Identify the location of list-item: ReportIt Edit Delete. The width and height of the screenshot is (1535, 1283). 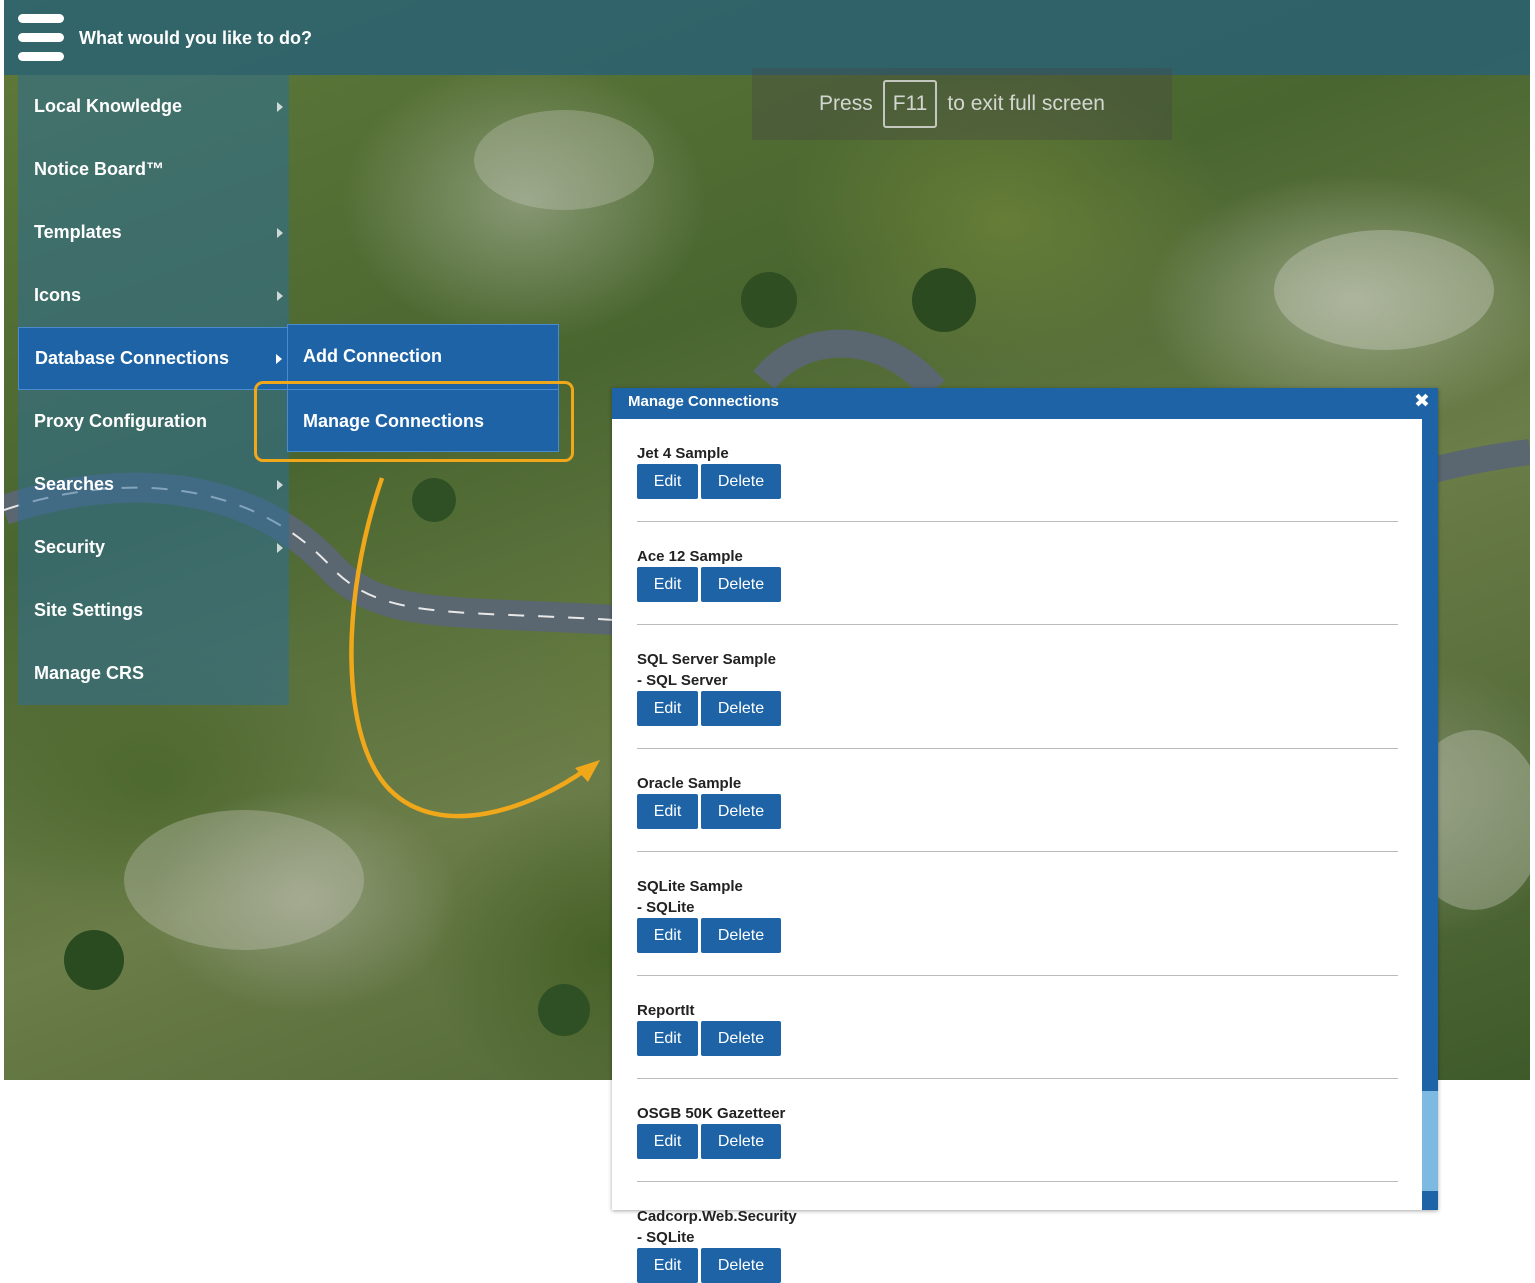
(1017, 1027).